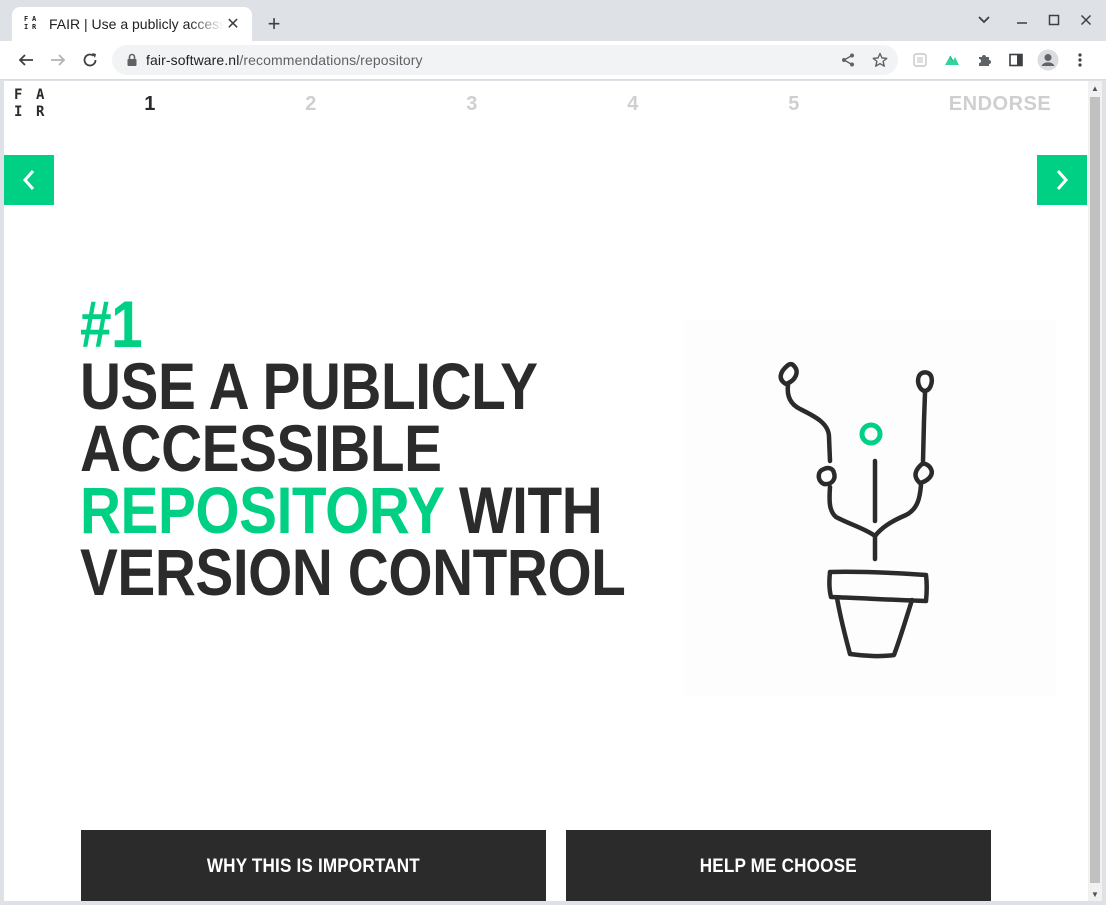 The image size is (1106, 905). Describe the element at coordinates (352, 510) in the screenshot. I see `heading-line-3: REPOSITORY WITH` at that location.